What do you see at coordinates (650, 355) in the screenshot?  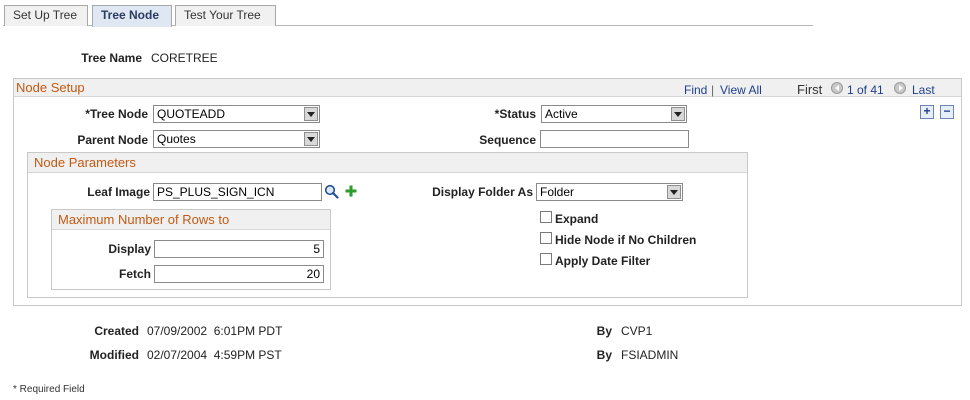 I see `modified-by-value: FSIADMIN` at bounding box center [650, 355].